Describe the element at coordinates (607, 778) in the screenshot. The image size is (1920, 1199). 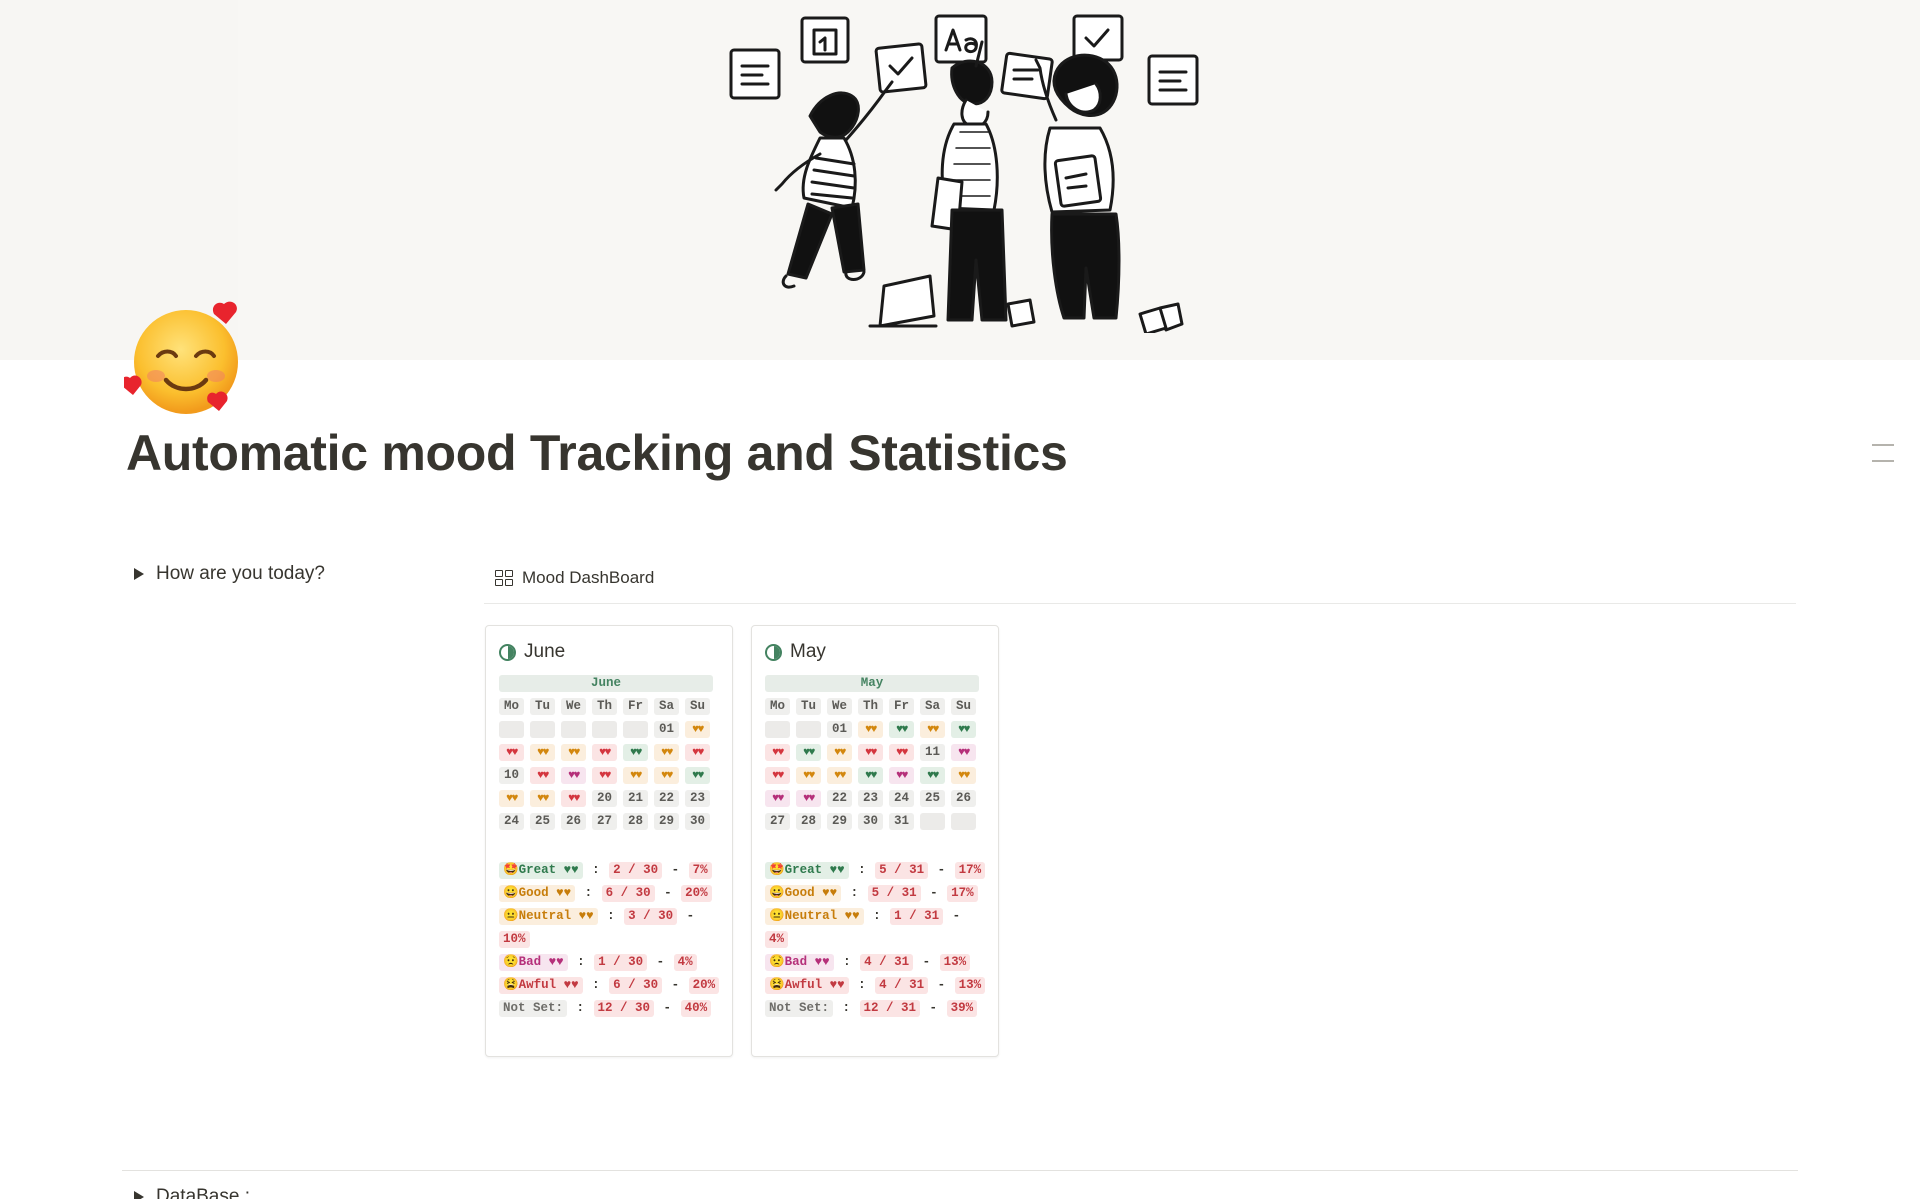
I see `calendar-week-row: 10 ♥♥ ♥♥ ♥♥ ♥♥ ♥♥ ♥♥` at that location.